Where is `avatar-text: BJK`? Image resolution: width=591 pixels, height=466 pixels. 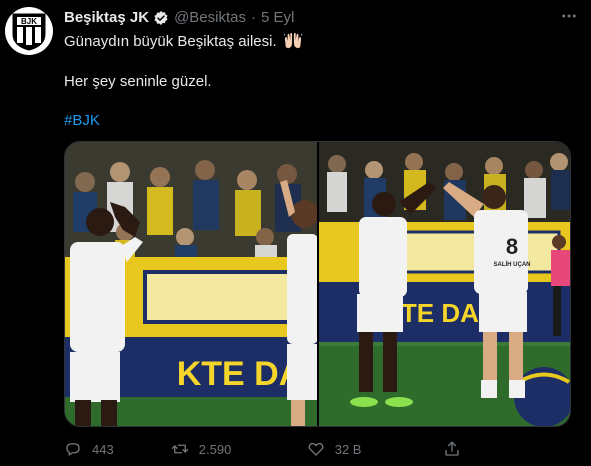 avatar-text: BJK is located at coordinates (29, 21).